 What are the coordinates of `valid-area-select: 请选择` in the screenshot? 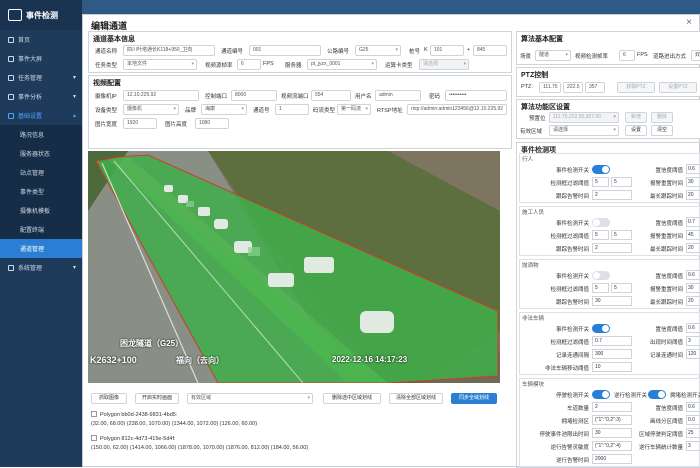 It's located at (584, 130).